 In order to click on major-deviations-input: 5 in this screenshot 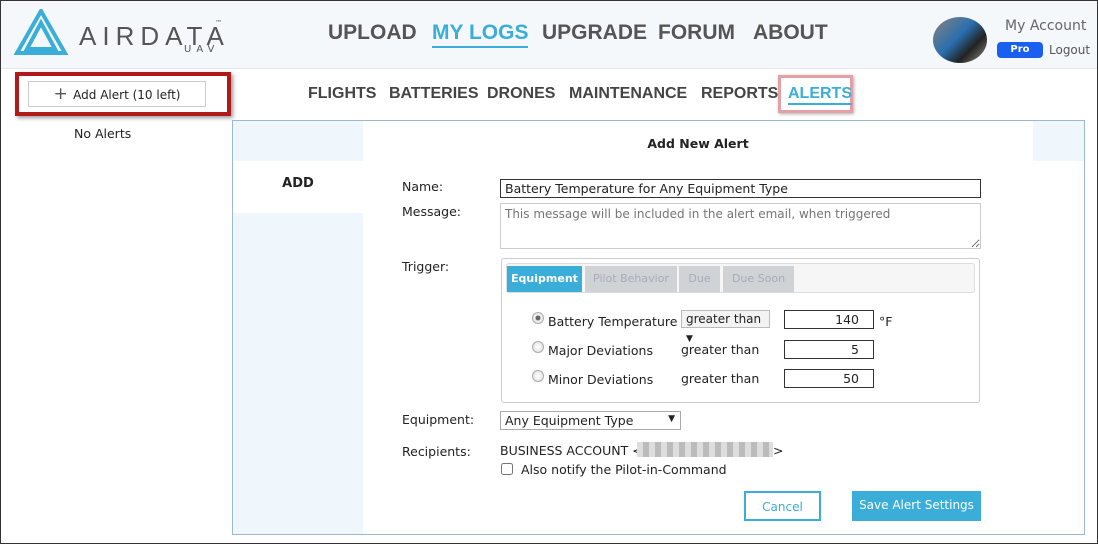, I will do `click(829, 349)`.